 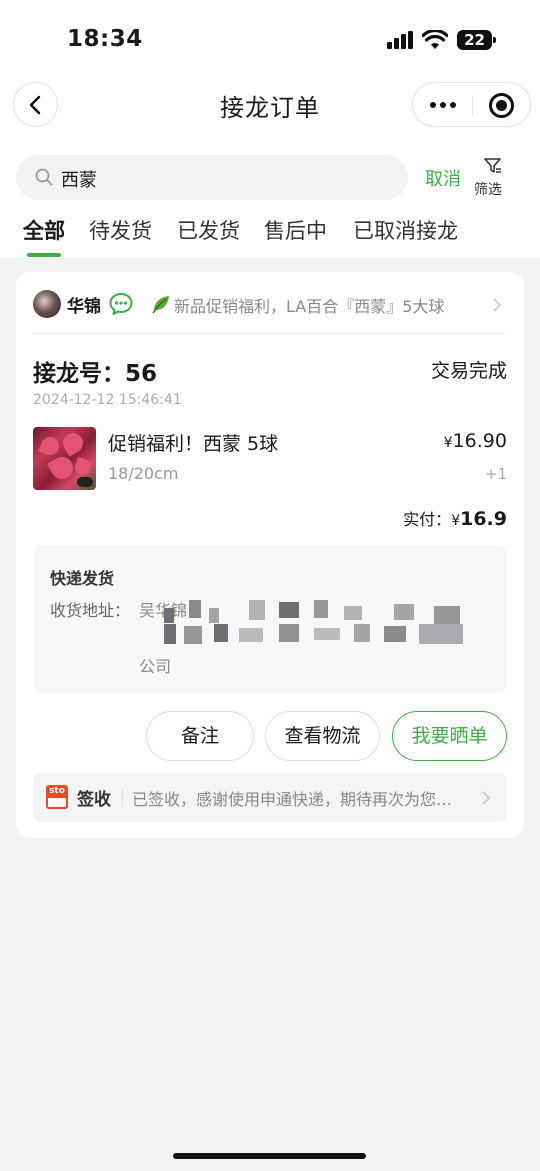 I want to click on tracking-bar: sto 签收 已签收，感谢使用申通快递，期待再次为您服务, so click(x=270, y=797).